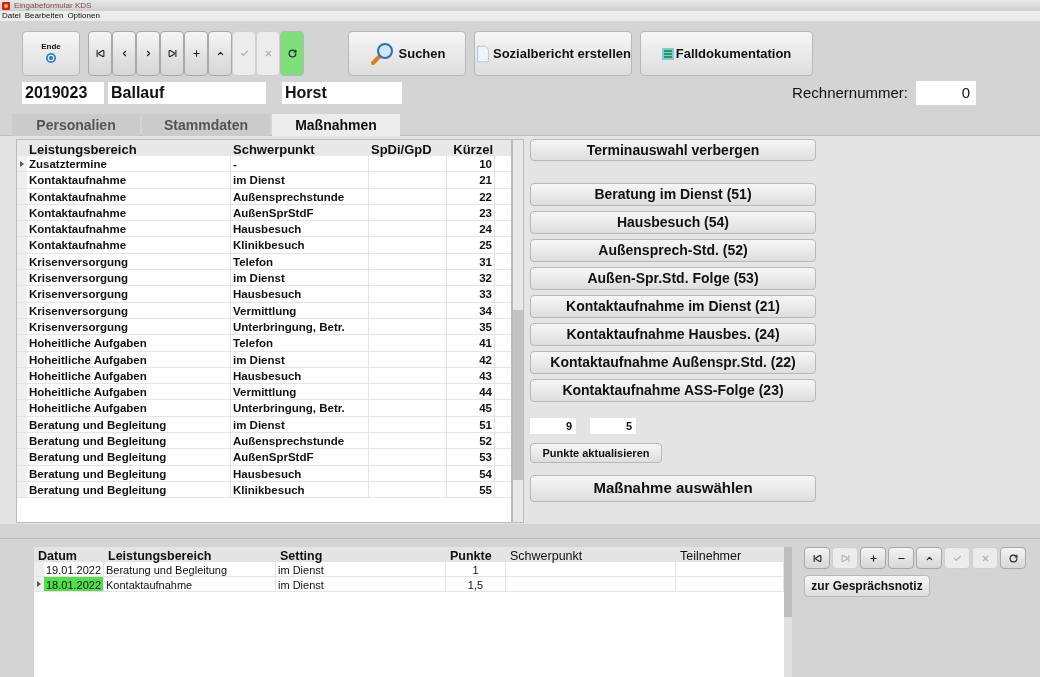 The image size is (1040, 677). I want to click on quick-select-button: Außensprech-Std. (52), so click(673, 250).